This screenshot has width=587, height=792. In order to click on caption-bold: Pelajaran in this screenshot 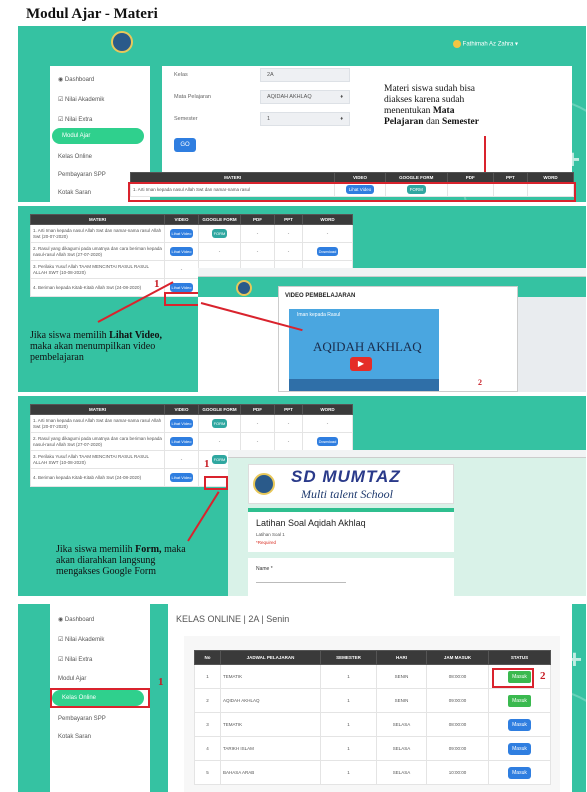, I will do `click(404, 122)`.